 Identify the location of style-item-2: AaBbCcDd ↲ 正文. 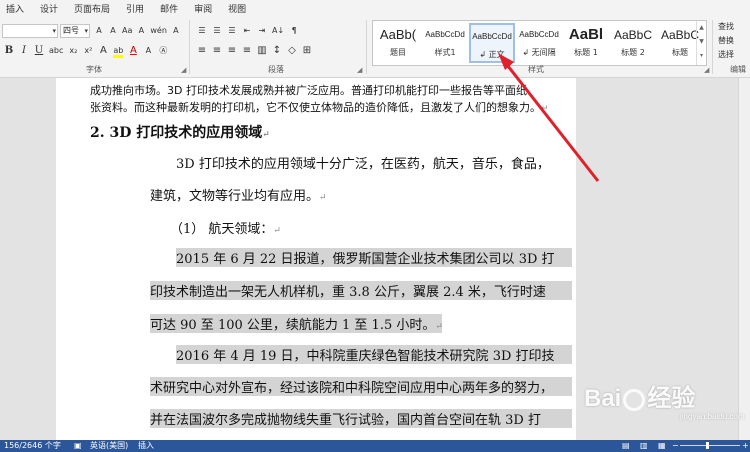
(492, 43).